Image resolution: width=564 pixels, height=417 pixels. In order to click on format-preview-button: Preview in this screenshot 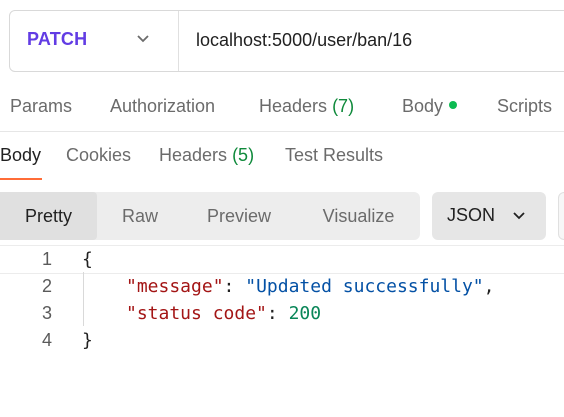, I will do `click(239, 216)`.